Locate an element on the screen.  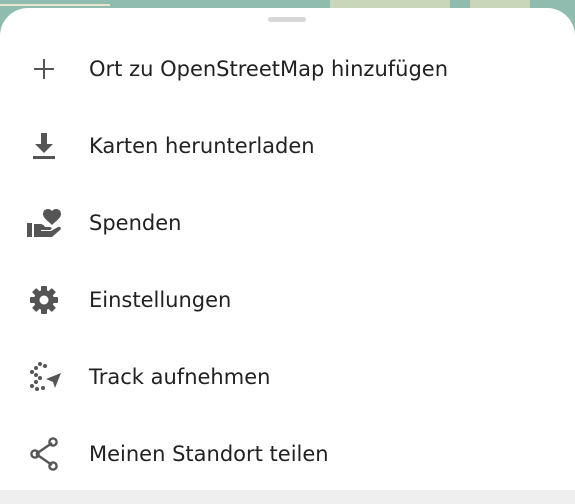
menu-item-record-track: Track aufnehmen is located at coordinates (287, 377).